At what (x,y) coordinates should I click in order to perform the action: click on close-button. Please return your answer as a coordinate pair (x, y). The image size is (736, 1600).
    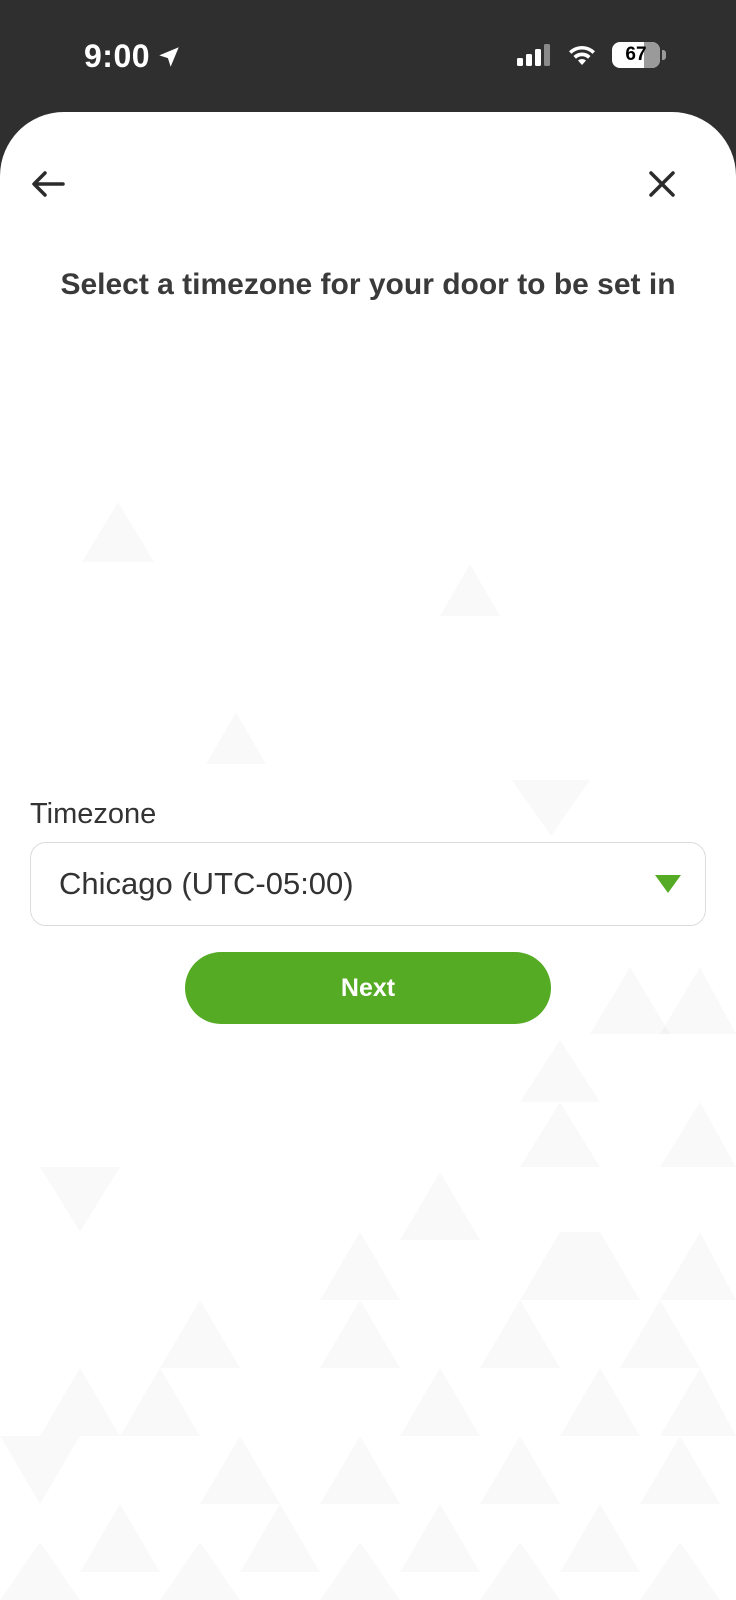
    Looking at the image, I should click on (662, 184).